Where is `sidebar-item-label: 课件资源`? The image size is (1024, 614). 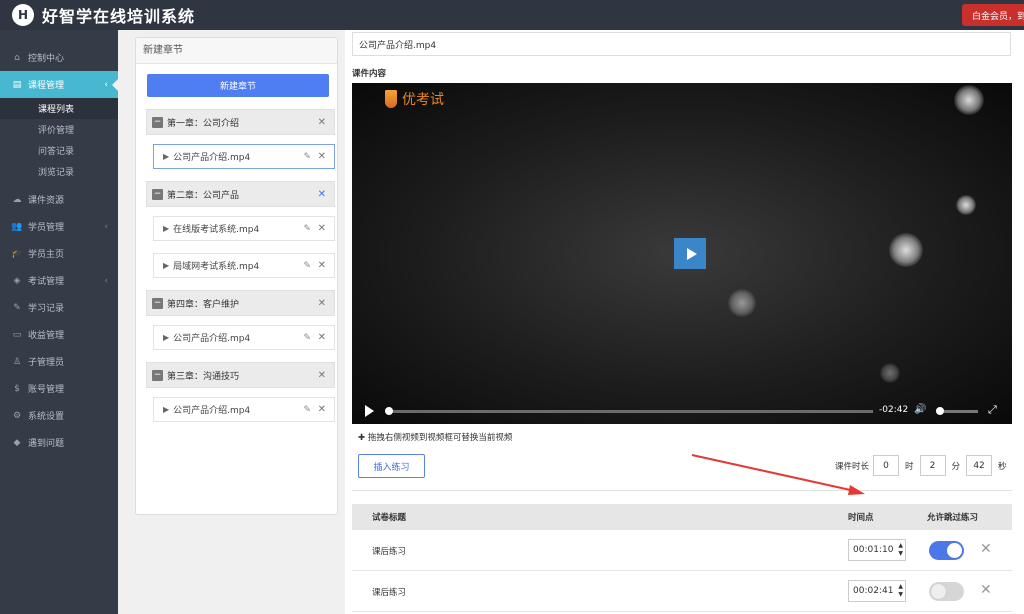
sidebar-item-label: 课件资源 is located at coordinates (46, 201).